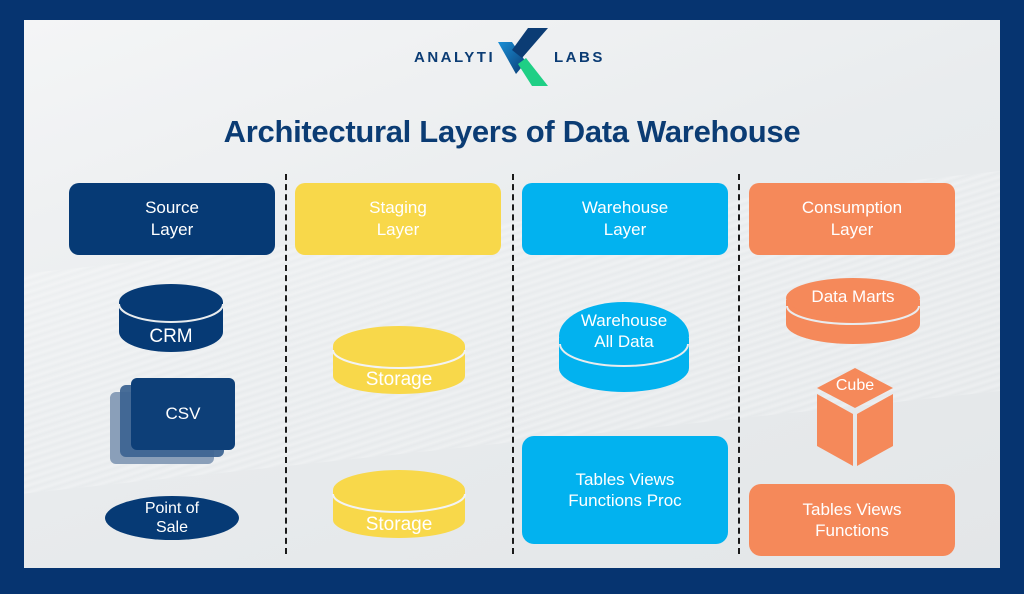 The image size is (1024, 594). I want to click on crm-label: CRM, so click(171, 336).